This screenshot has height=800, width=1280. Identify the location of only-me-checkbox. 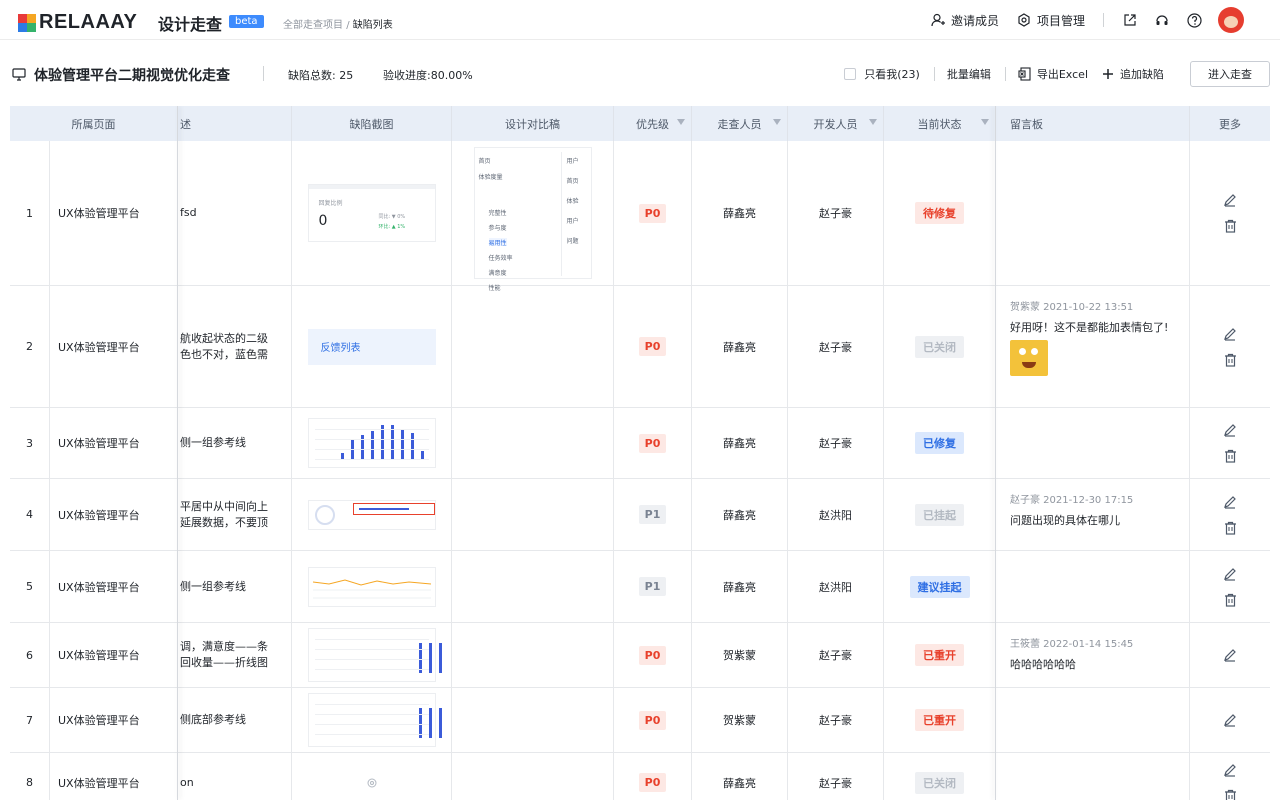
(850, 74).